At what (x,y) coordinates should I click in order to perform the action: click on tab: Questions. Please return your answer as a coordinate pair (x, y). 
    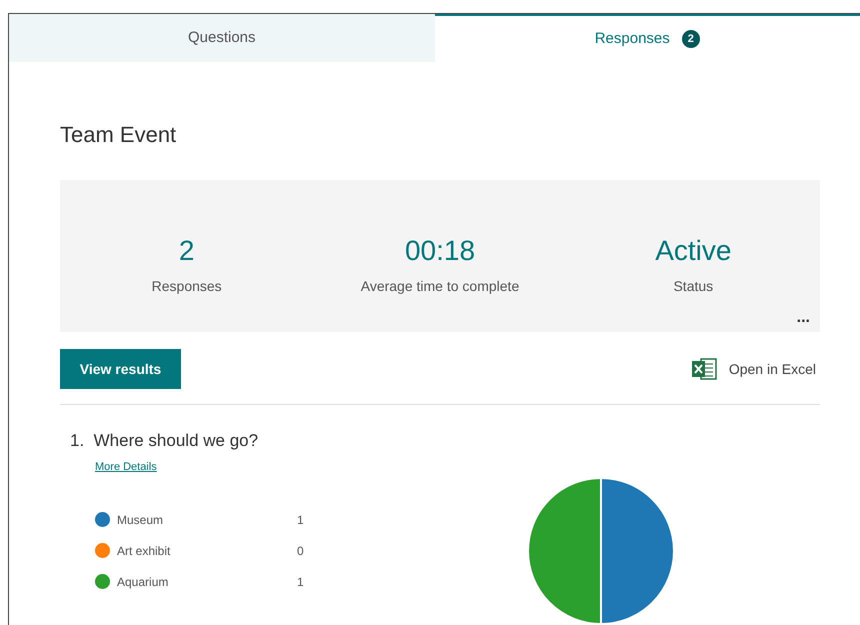
    Looking at the image, I should click on (221, 38).